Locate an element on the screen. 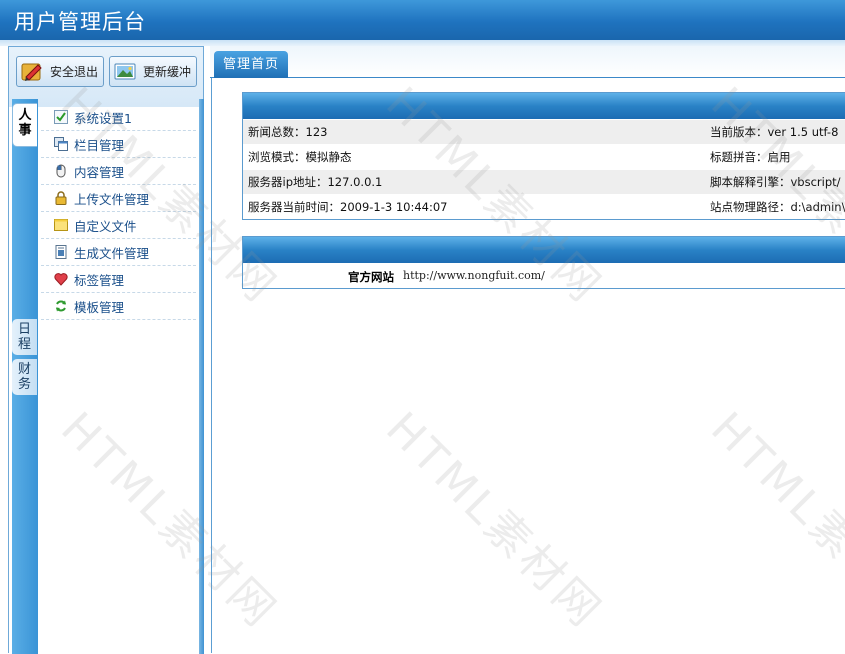 The image size is (845, 654). logout-label: 安全退出 is located at coordinates (74, 72).